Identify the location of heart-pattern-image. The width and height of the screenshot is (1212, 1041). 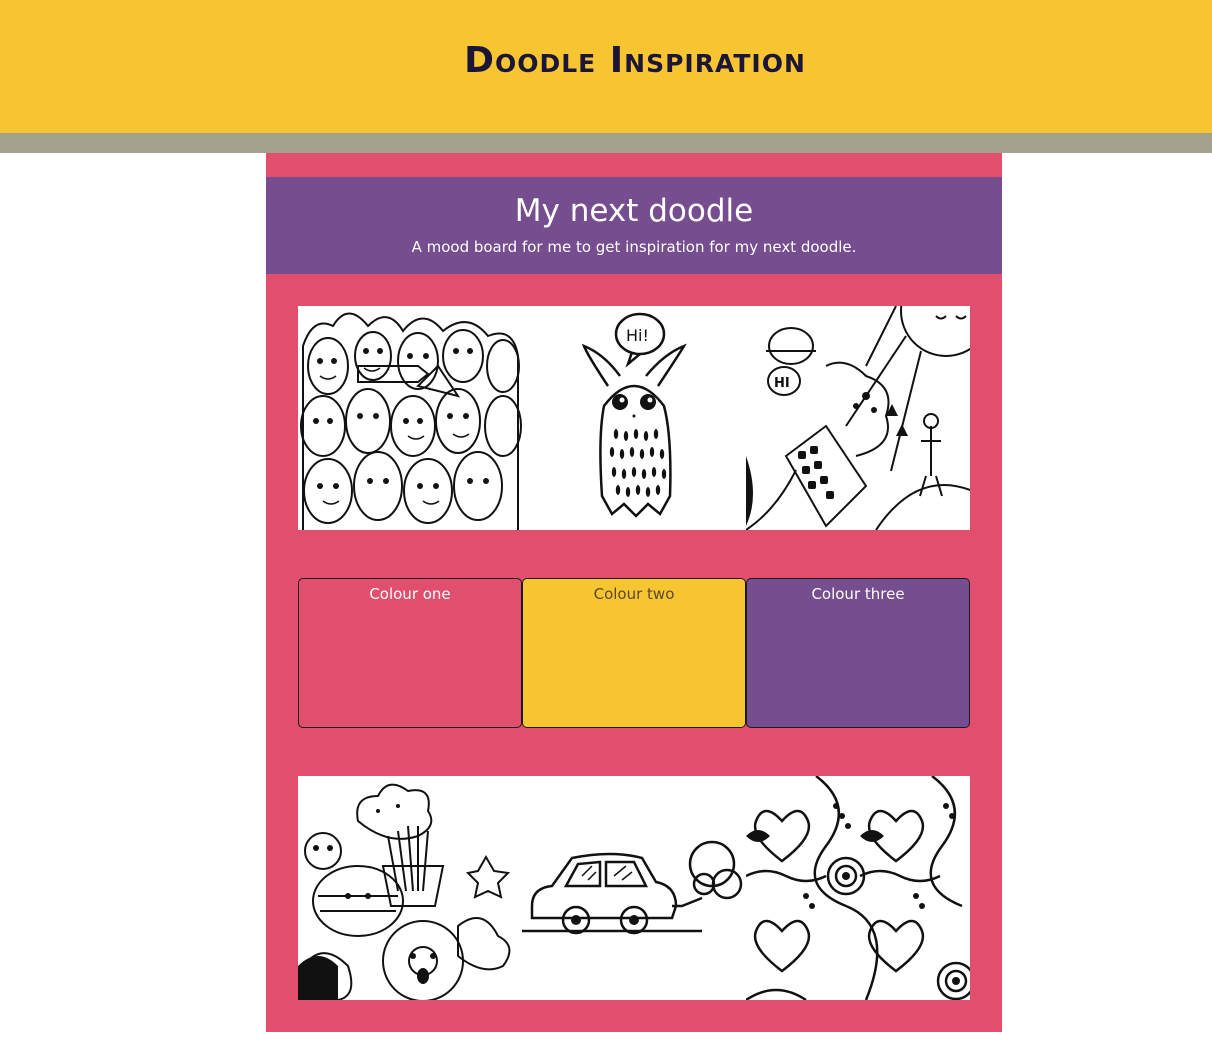
(858, 888).